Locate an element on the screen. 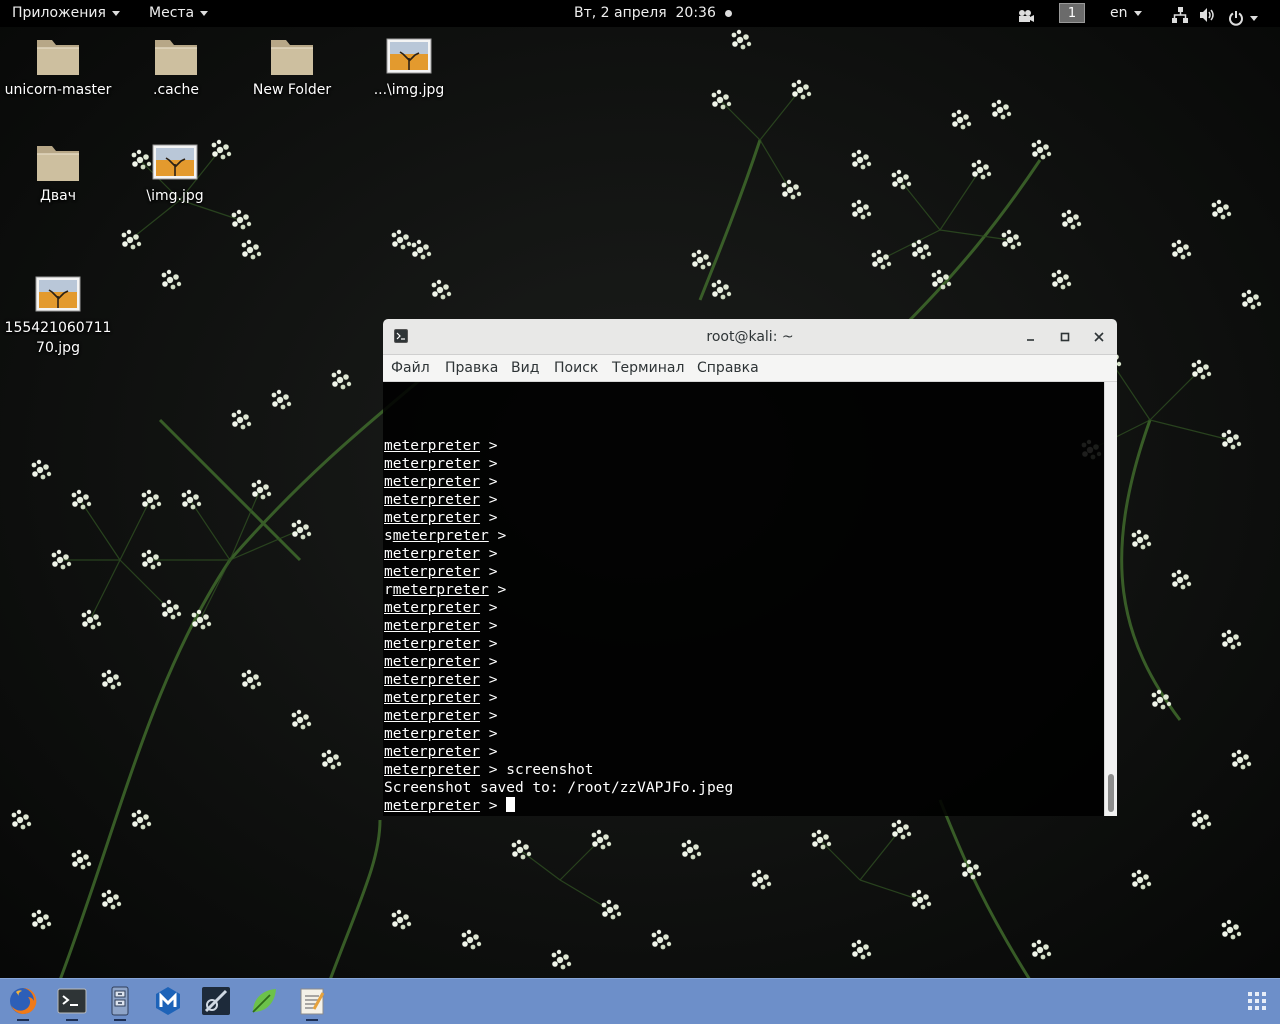  menu-terminal: Терминал is located at coordinates (648, 368).